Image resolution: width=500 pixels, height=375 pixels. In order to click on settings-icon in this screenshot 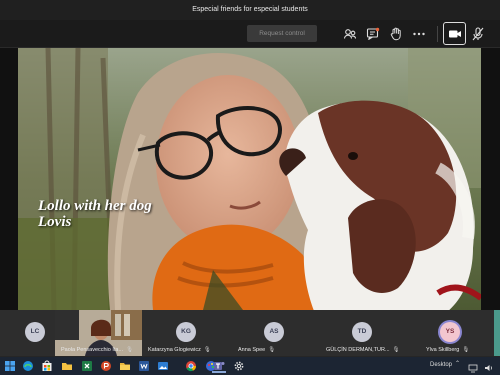, I will do `click(239, 366)`.